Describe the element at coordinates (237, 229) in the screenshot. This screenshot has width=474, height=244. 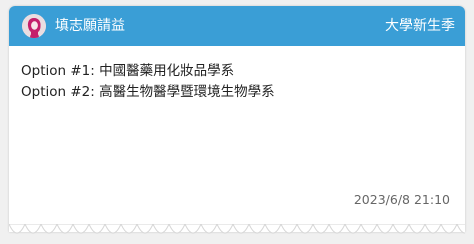
I see `torn-edge-decoration` at that location.